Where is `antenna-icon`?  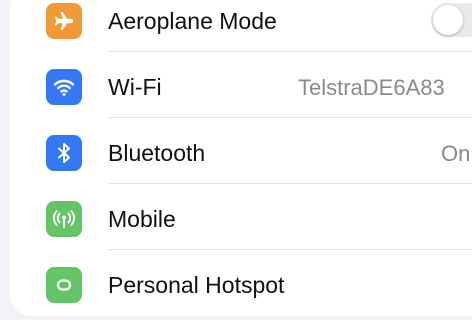 antenna-icon is located at coordinates (64, 219).